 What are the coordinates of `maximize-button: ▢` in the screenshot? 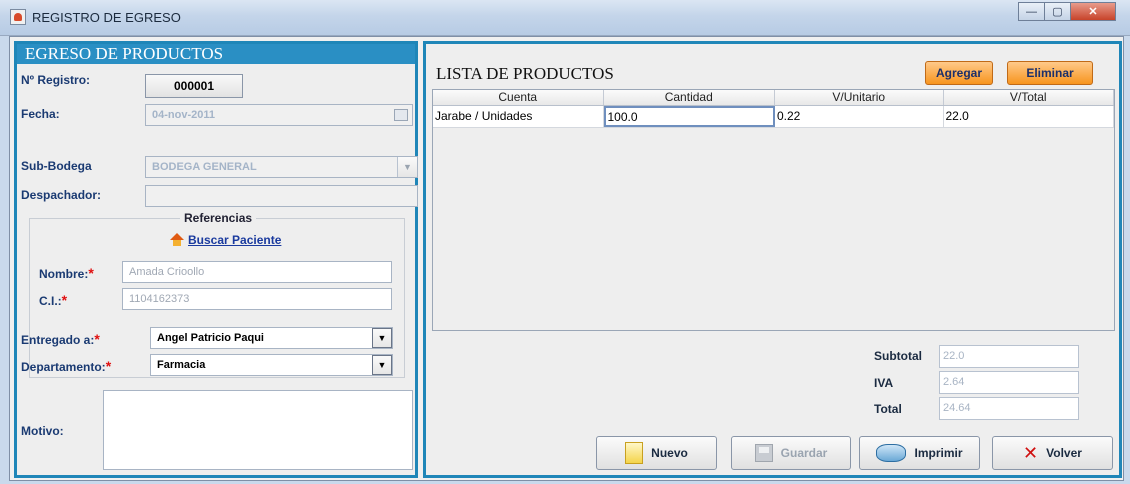 It's located at (1057, 11).